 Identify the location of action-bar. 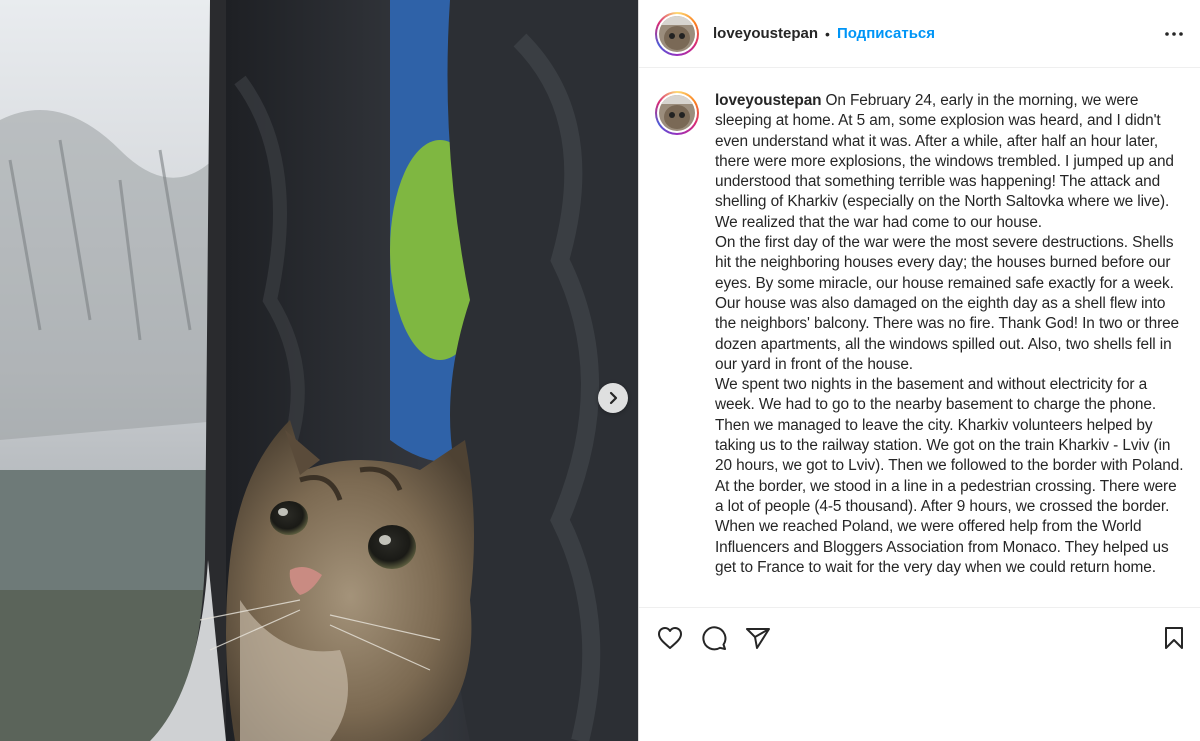
(919, 637).